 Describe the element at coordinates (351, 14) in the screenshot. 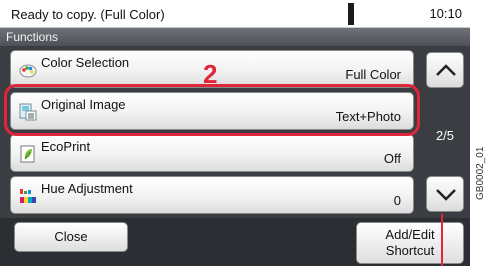

I see `status-divider` at that location.